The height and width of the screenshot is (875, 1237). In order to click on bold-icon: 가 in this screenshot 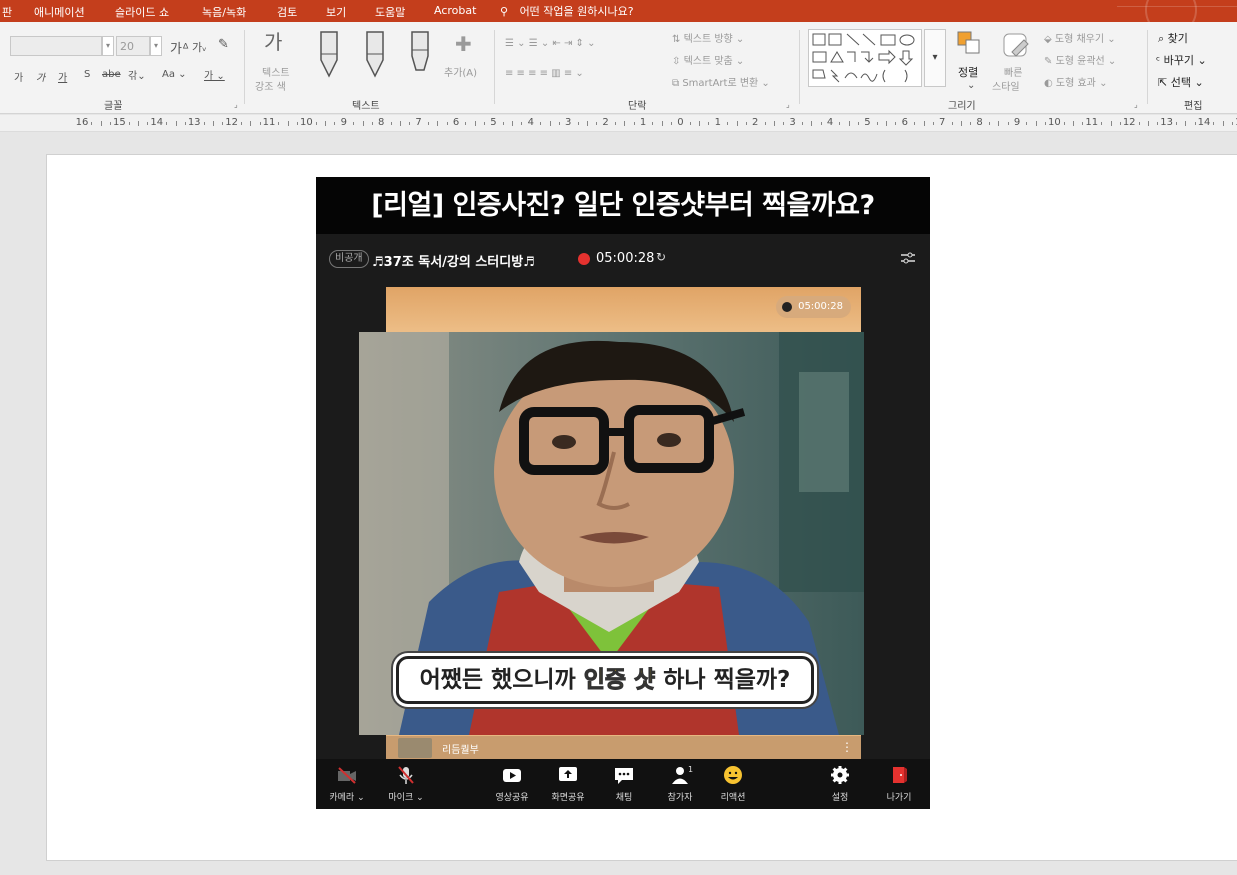, I will do `click(18, 76)`.